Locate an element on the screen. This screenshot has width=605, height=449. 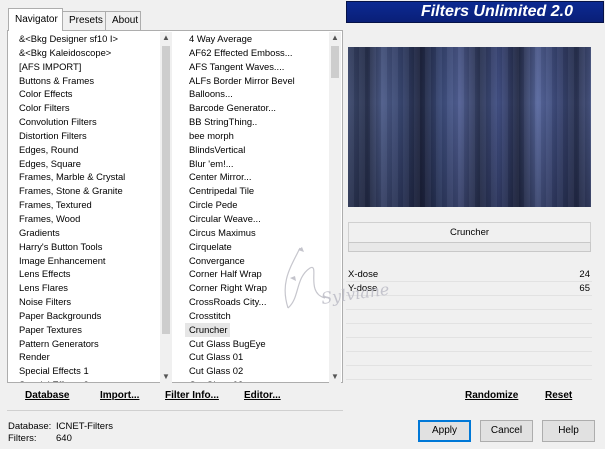
list-item: Lens Flares is located at coordinates (87, 288).